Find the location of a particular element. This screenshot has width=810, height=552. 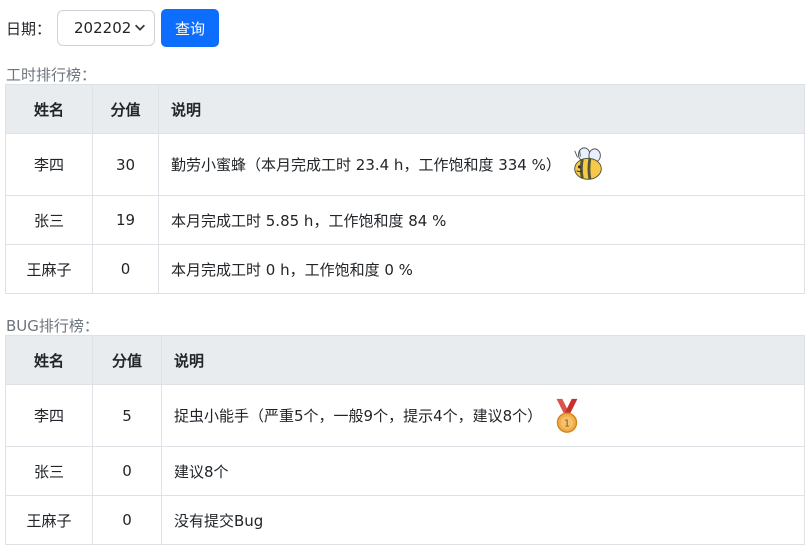

svg-text: 1 is located at coordinates (567, 423).